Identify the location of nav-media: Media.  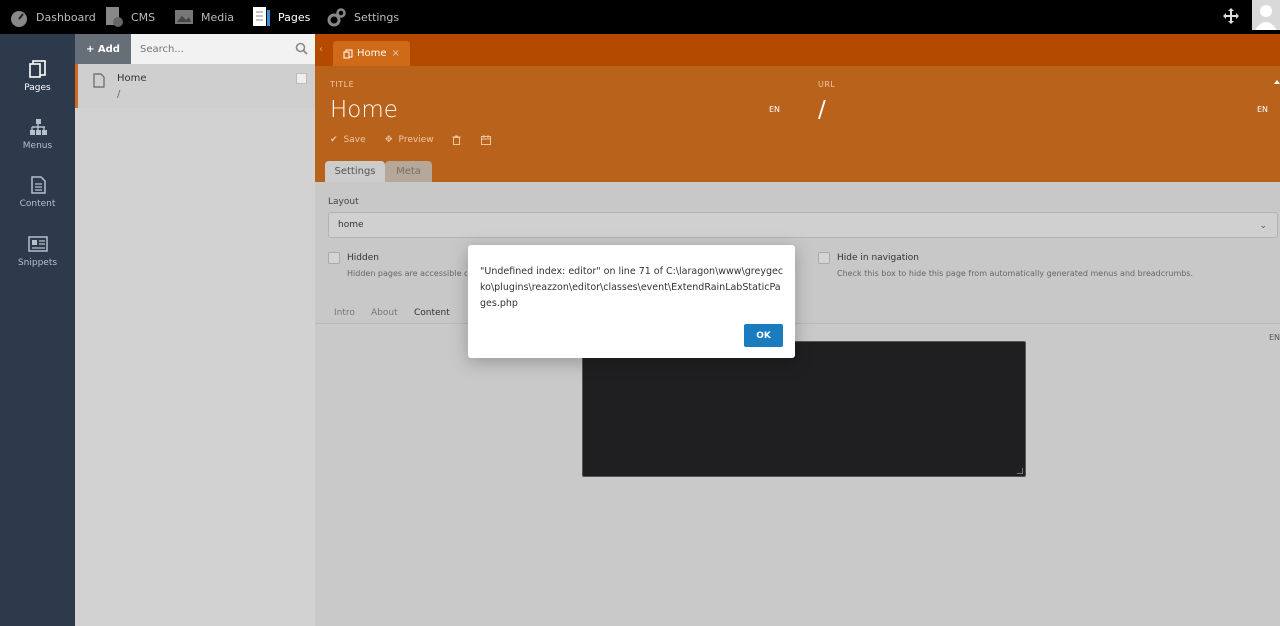
(203, 17).